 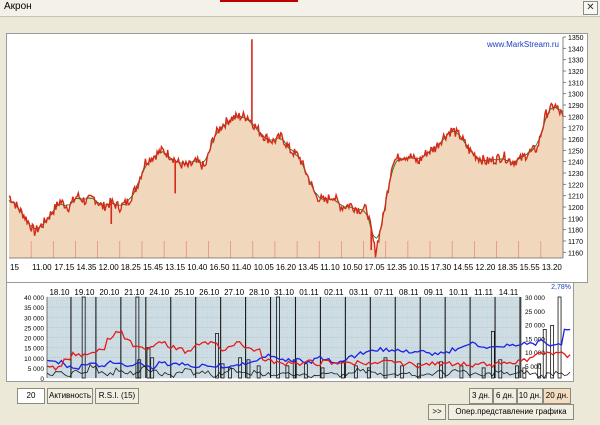 I want to click on x-tick-label: 15.55, so click(x=530, y=267).